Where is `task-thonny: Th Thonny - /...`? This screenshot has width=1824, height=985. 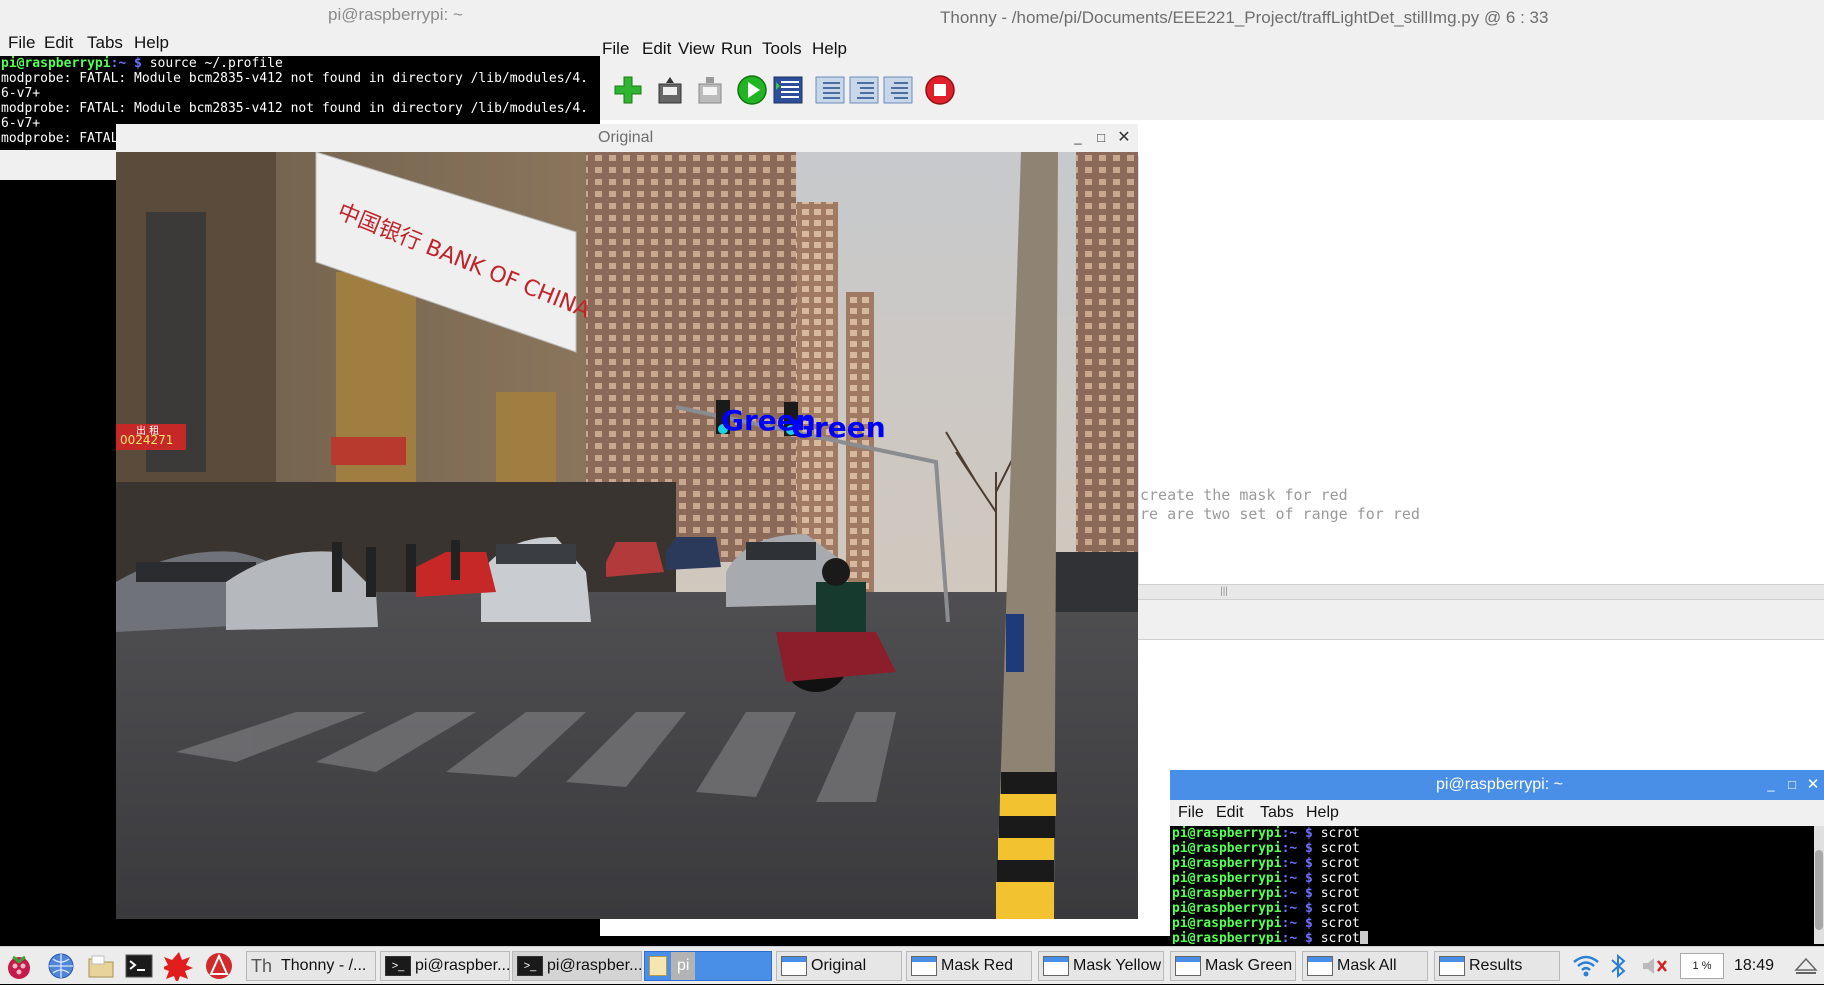
task-thonny: Th Thonny - /... is located at coordinates (311, 966).